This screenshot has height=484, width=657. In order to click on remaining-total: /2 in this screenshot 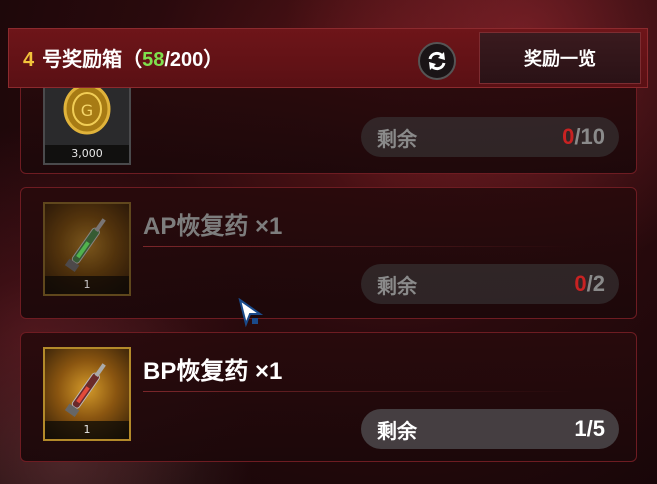, I will do `click(595, 283)`.